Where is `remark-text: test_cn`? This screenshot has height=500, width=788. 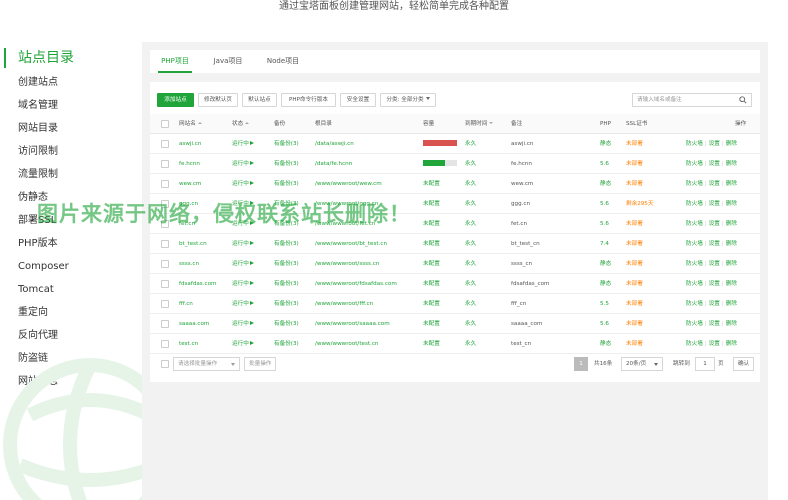
remark-text: test_cn is located at coordinates (521, 344).